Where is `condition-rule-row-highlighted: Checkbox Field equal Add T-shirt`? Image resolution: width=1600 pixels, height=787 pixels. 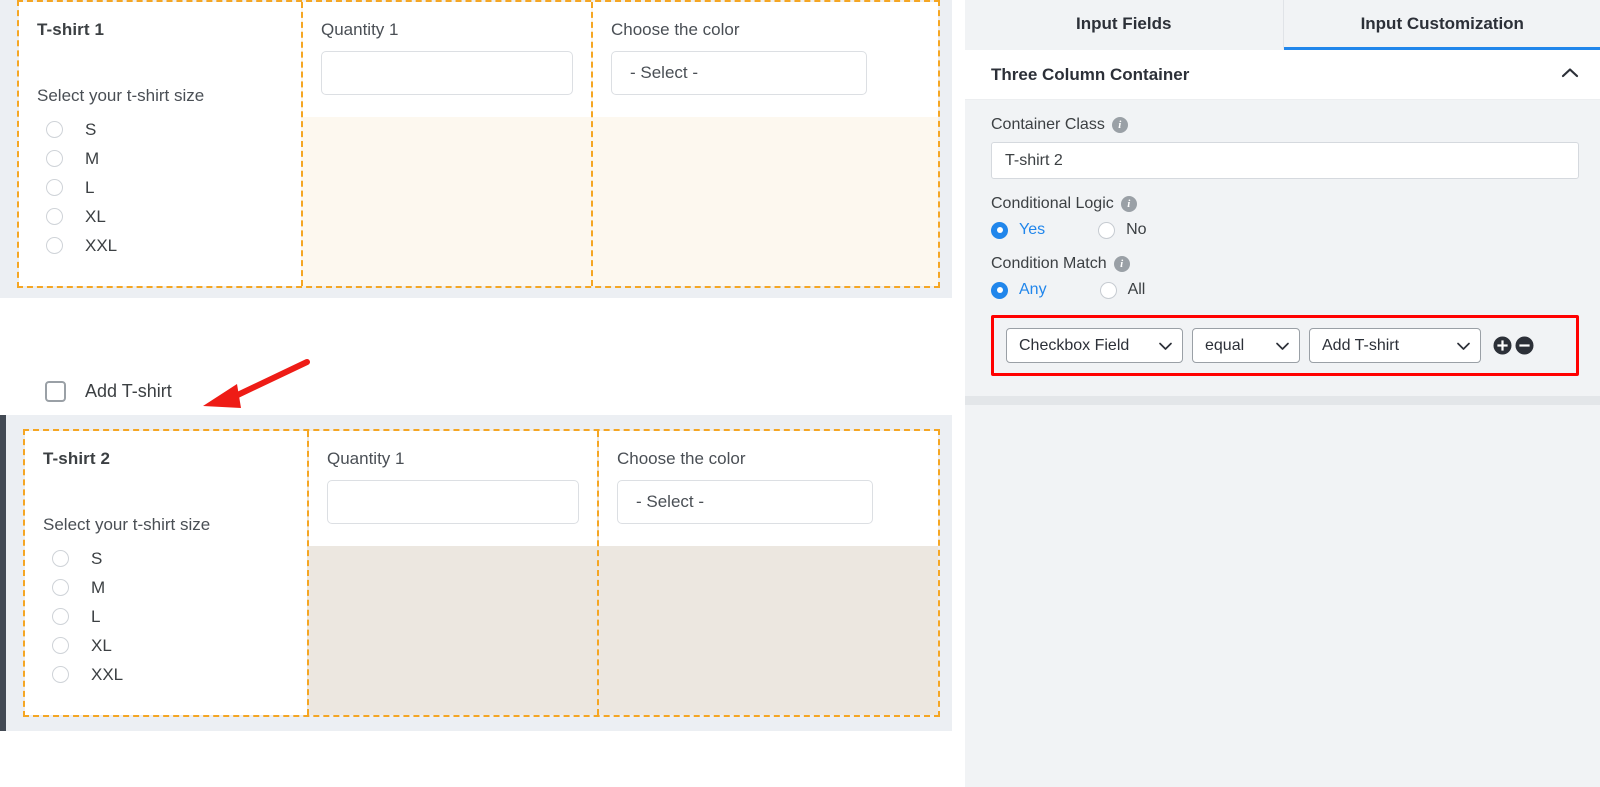
condition-rule-row-highlighted: Checkbox Field equal Add T-shirt is located at coordinates (1285, 345).